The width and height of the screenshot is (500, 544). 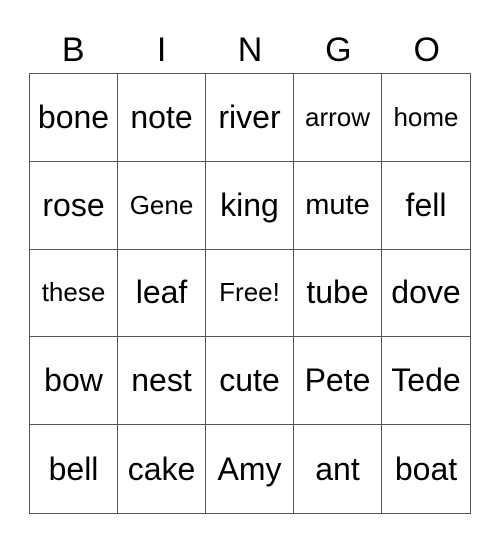 What do you see at coordinates (426, 118) in the screenshot?
I see `bingo-cell: home` at bounding box center [426, 118].